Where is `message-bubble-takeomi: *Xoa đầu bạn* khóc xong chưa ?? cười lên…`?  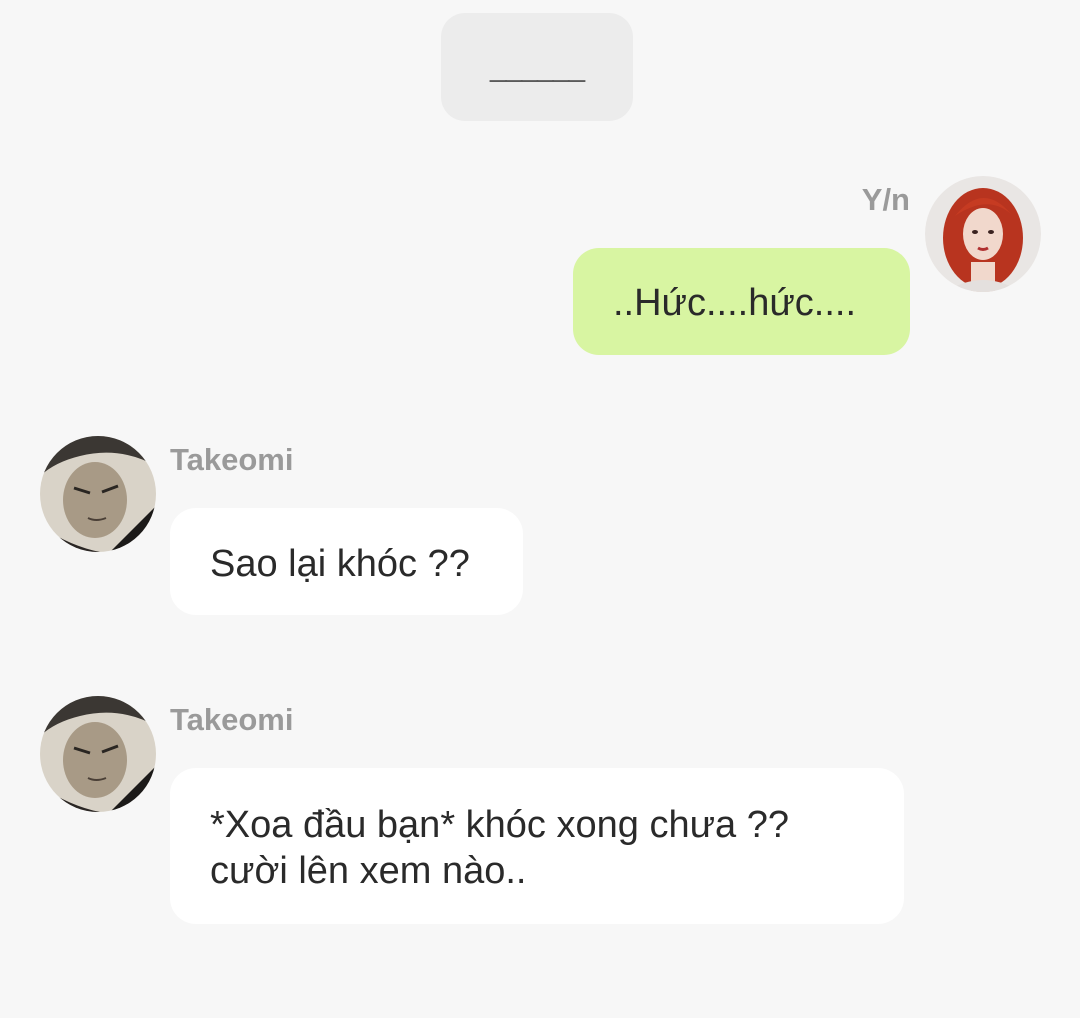 message-bubble-takeomi: *Xoa đầu bạn* khóc xong chưa ?? cười lên… is located at coordinates (537, 846).